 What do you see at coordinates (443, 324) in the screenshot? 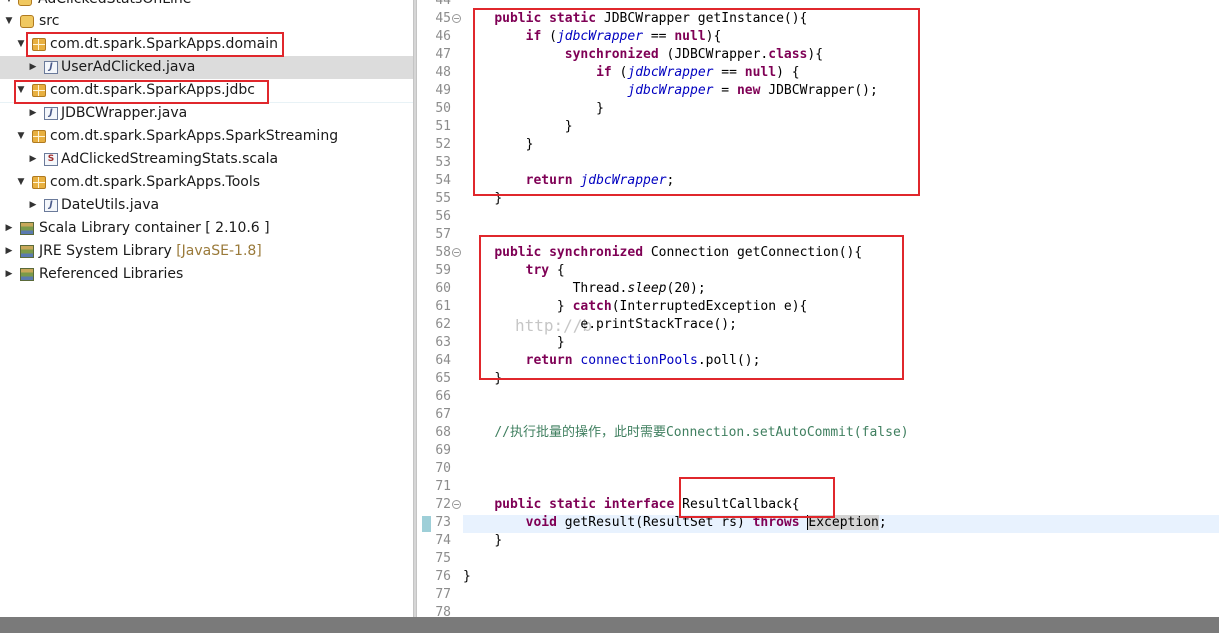
I see `line-number: 62` at bounding box center [443, 324].